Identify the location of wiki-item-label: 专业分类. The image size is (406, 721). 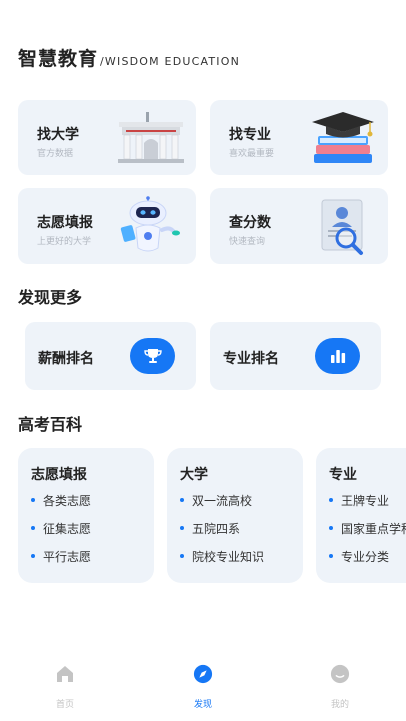
(365, 557).